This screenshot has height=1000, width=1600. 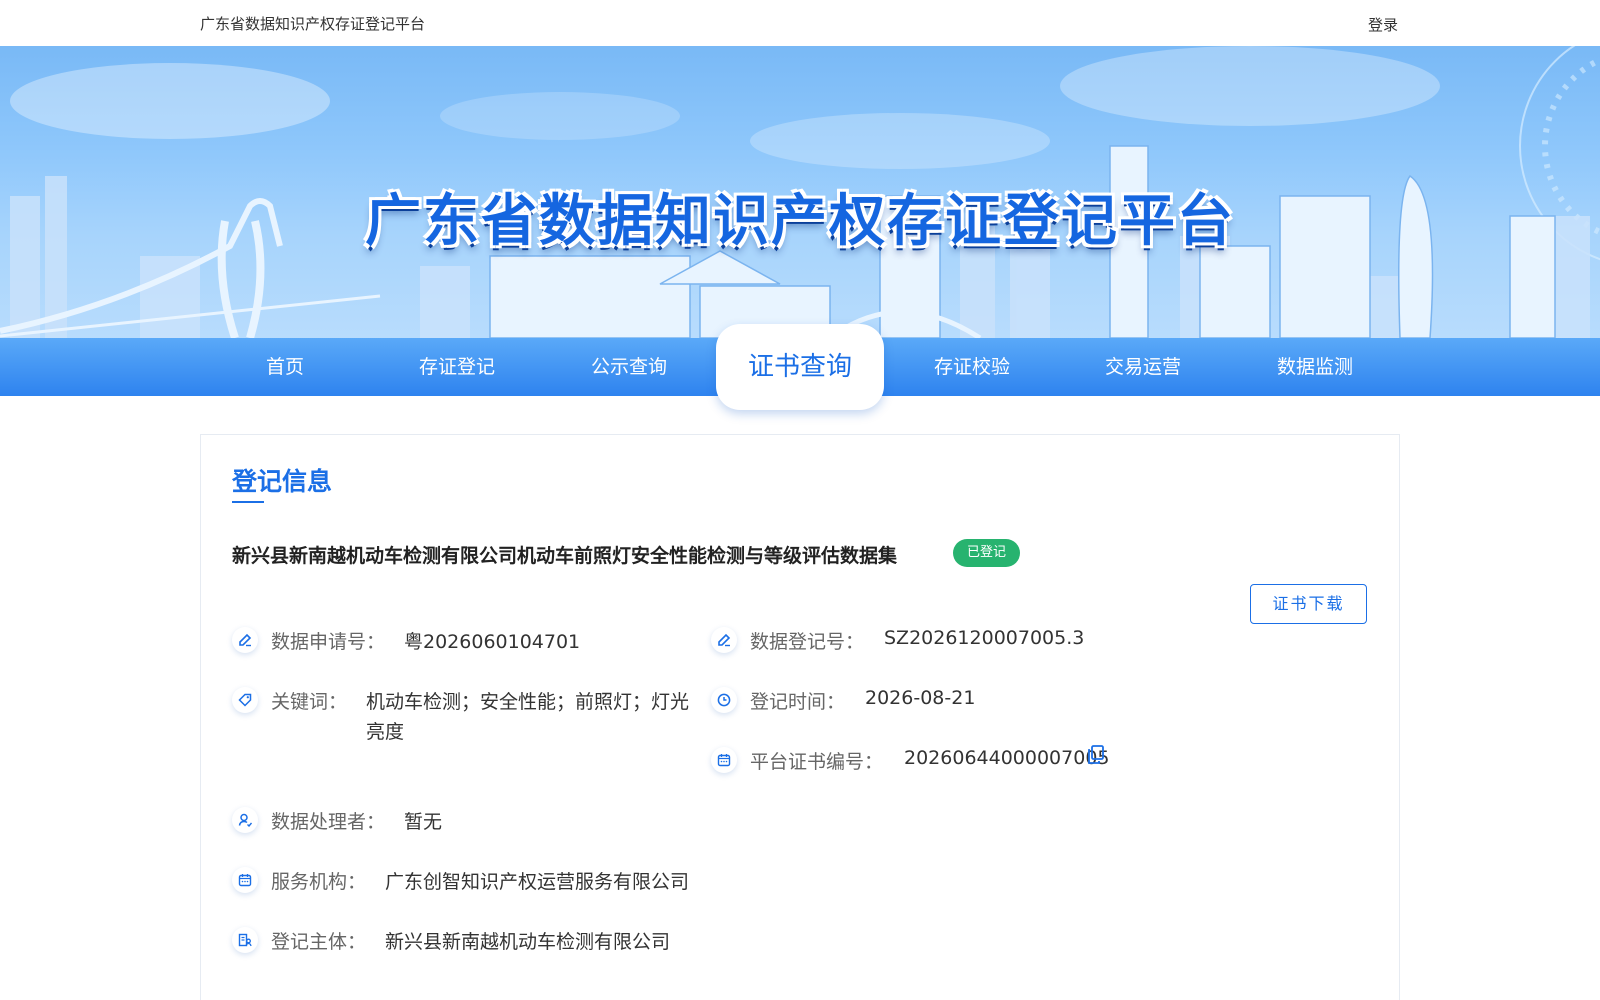 What do you see at coordinates (309, 702) in the screenshot?
I see `field-label: 关键词：` at bounding box center [309, 702].